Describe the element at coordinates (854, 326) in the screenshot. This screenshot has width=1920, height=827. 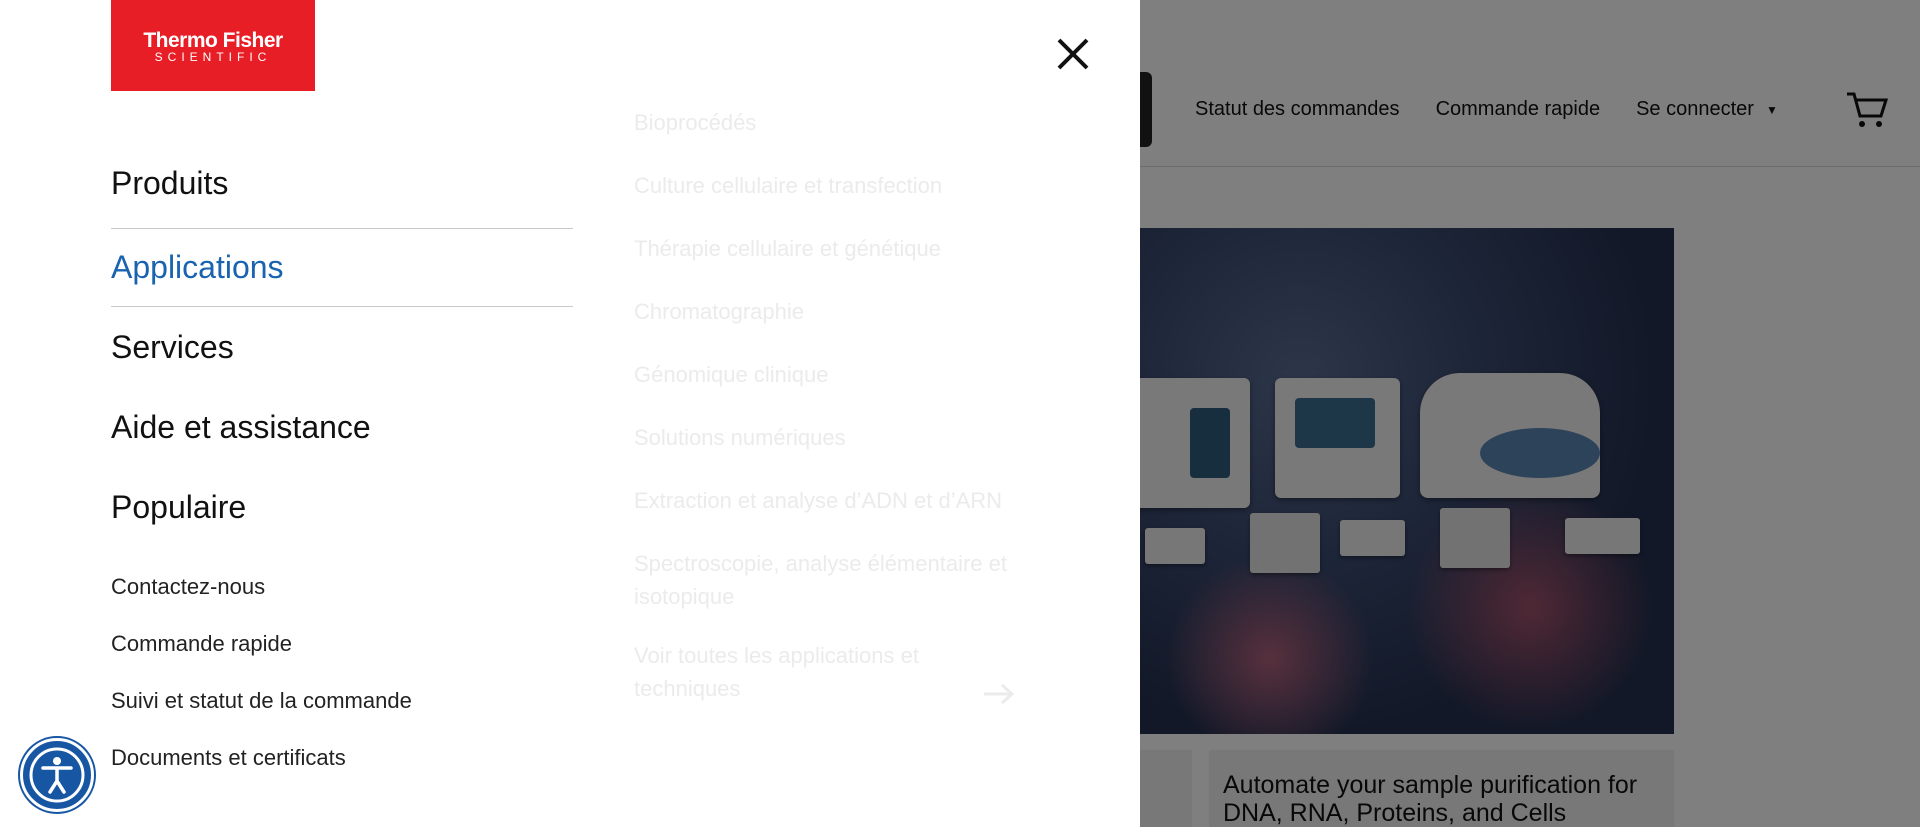
I see `app-item-chromatographie: Chromatographie` at that location.